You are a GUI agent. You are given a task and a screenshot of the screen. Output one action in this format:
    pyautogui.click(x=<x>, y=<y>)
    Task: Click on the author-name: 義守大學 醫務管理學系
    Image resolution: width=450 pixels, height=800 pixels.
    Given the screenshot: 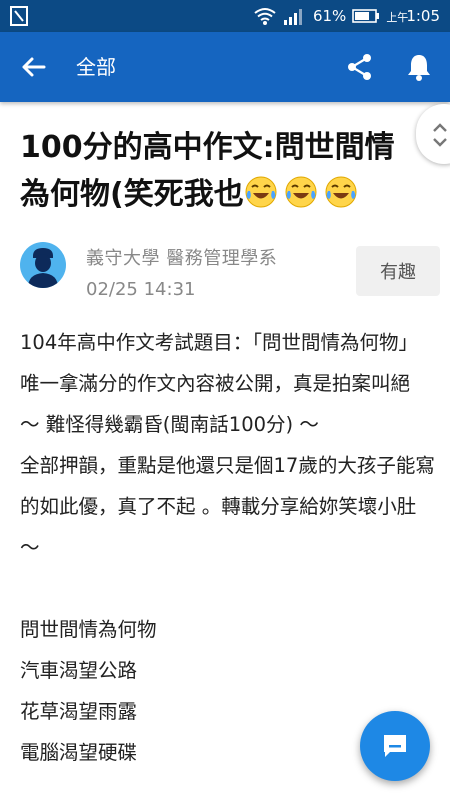 What is the action you would take?
    pyautogui.click(x=181, y=257)
    